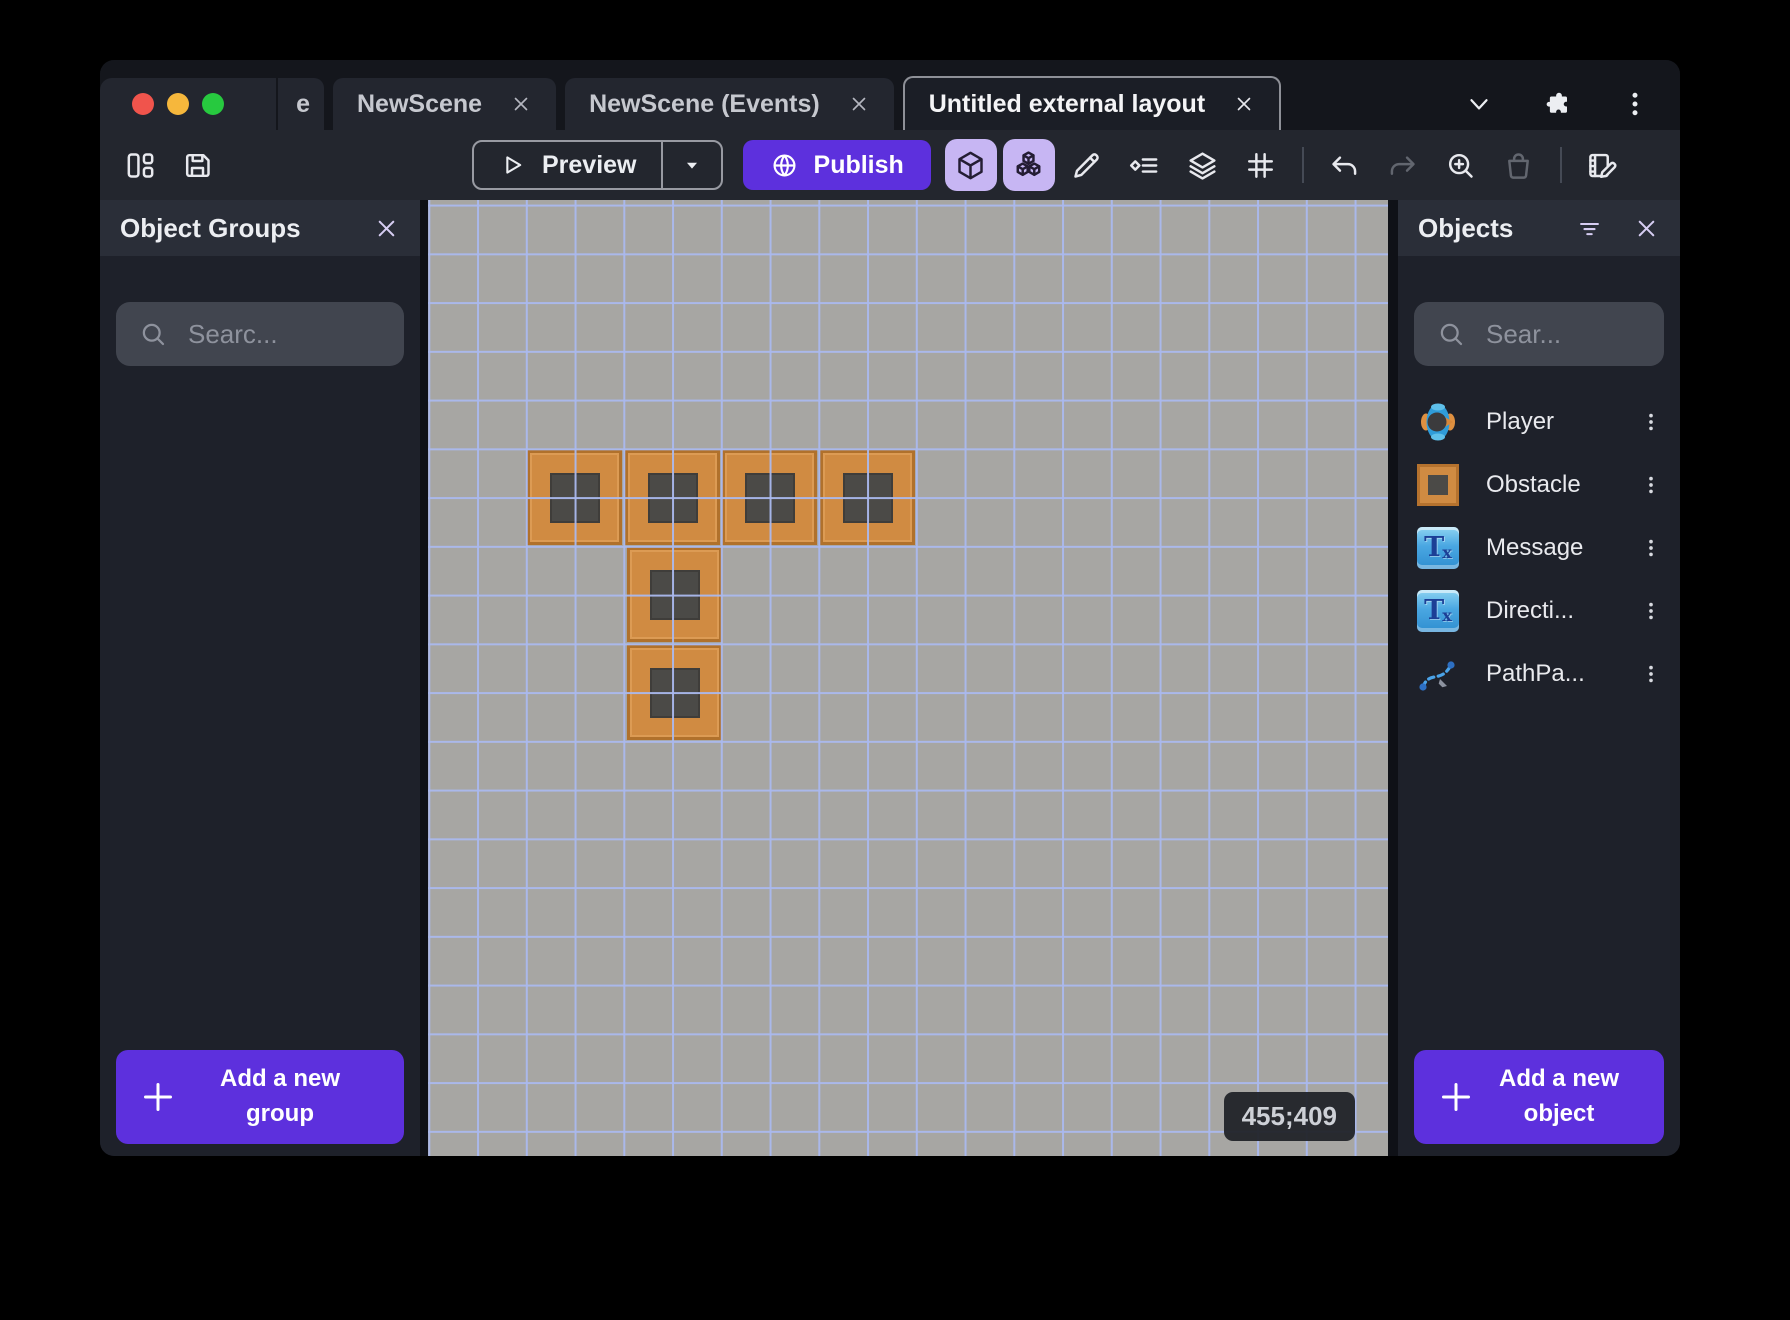 This screenshot has width=1790, height=1320. What do you see at coordinates (1559, 1113) in the screenshot?
I see `add-object-line2: object` at bounding box center [1559, 1113].